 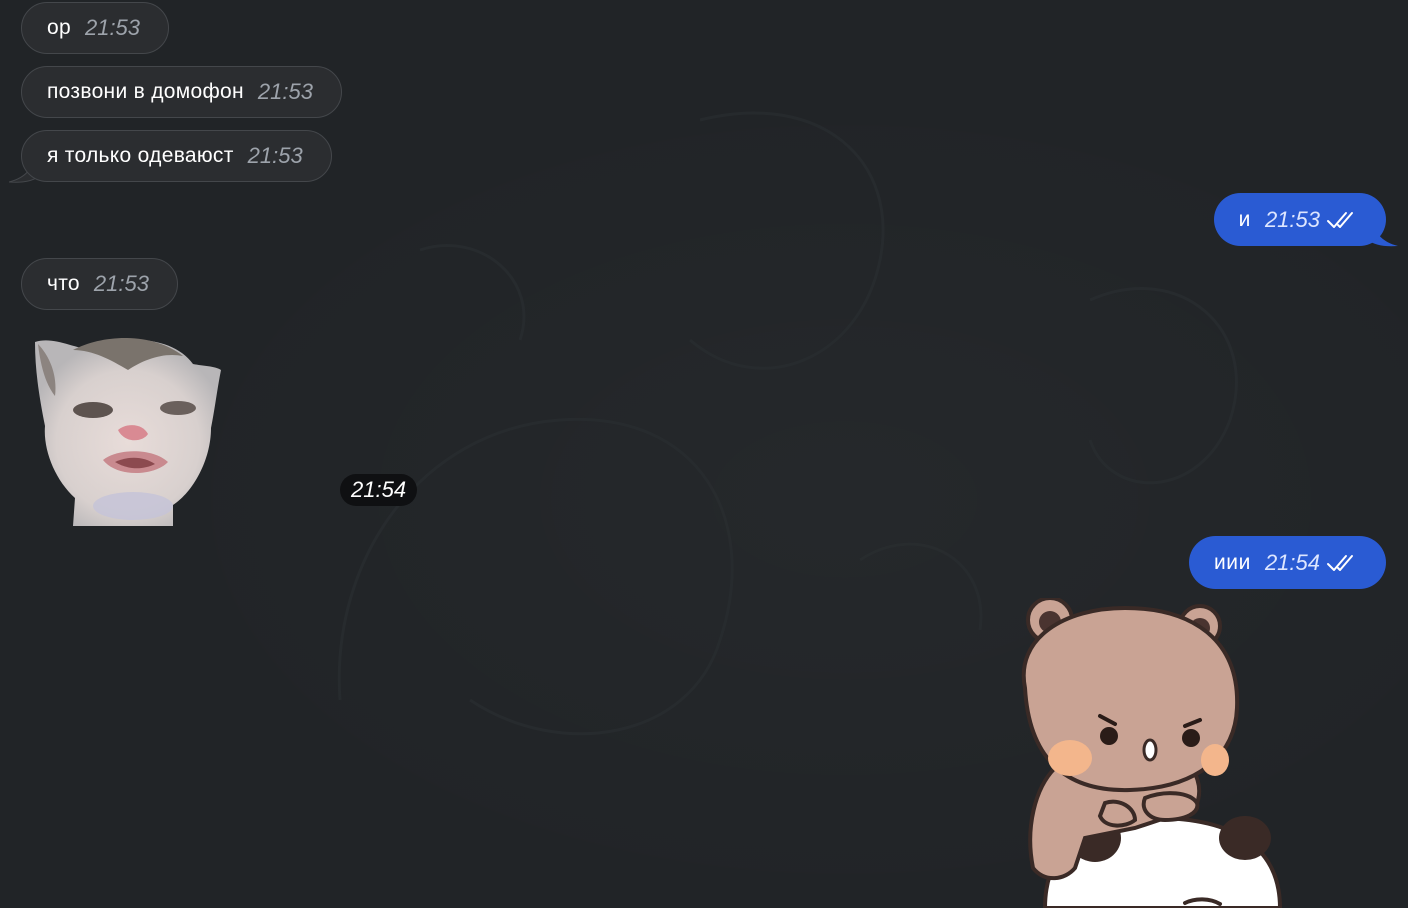 What do you see at coordinates (1232, 562) in the screenshot?
I see `message-text: иии` at bounding box center [1232, 562].